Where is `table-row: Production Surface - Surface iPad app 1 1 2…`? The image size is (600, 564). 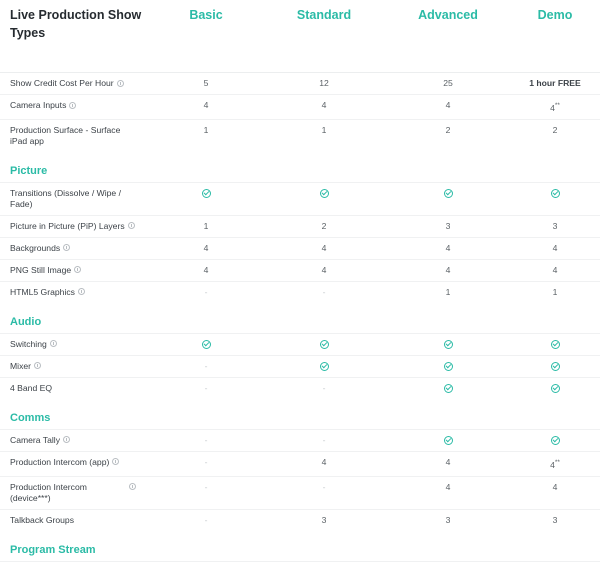
table-row: Production Surface - Surface iPad app 1 1 2… is located at coordinates (300, 135).